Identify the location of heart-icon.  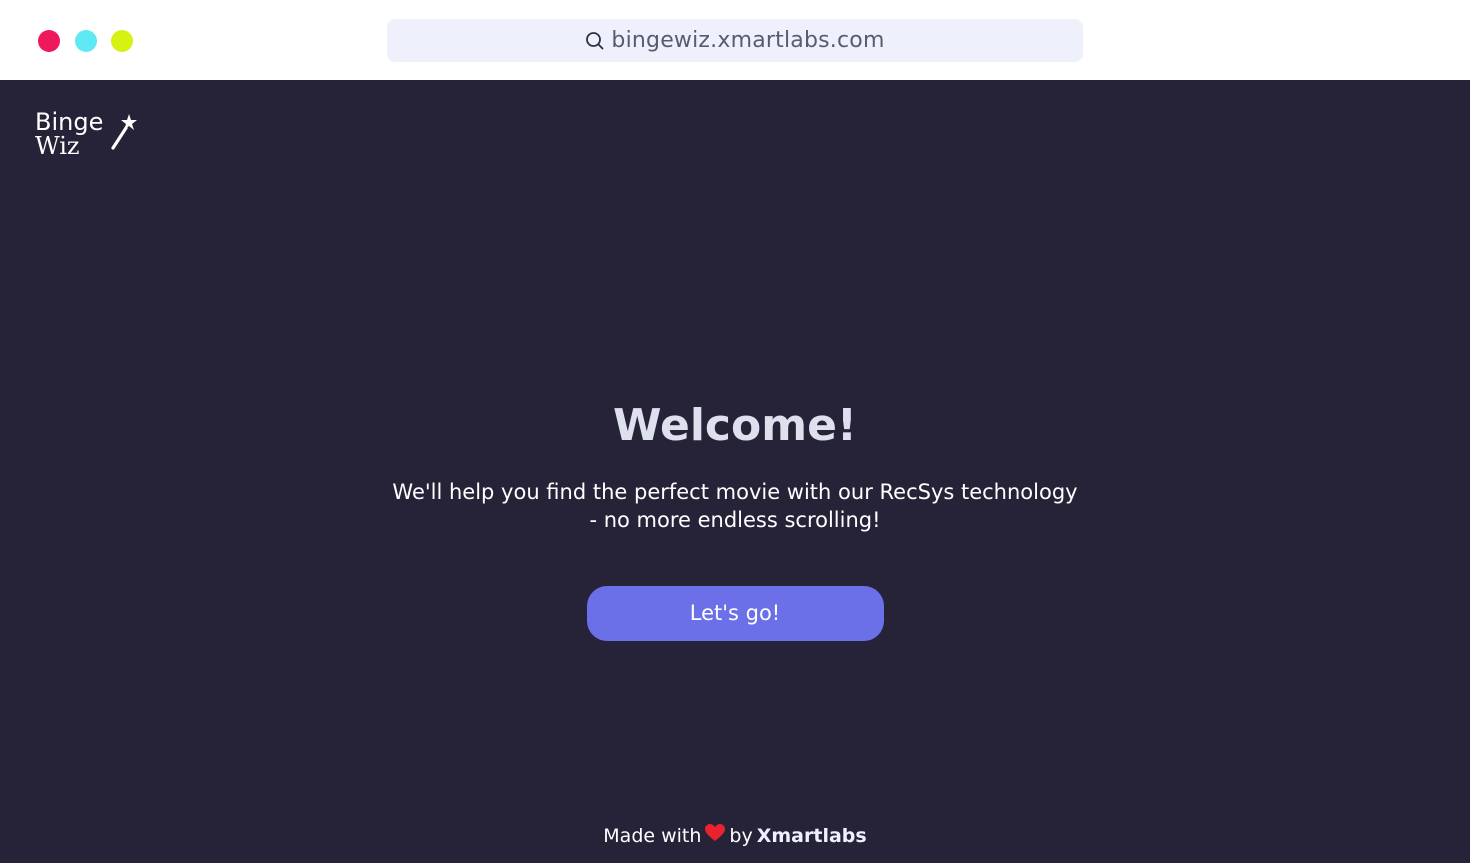
(715, 835).